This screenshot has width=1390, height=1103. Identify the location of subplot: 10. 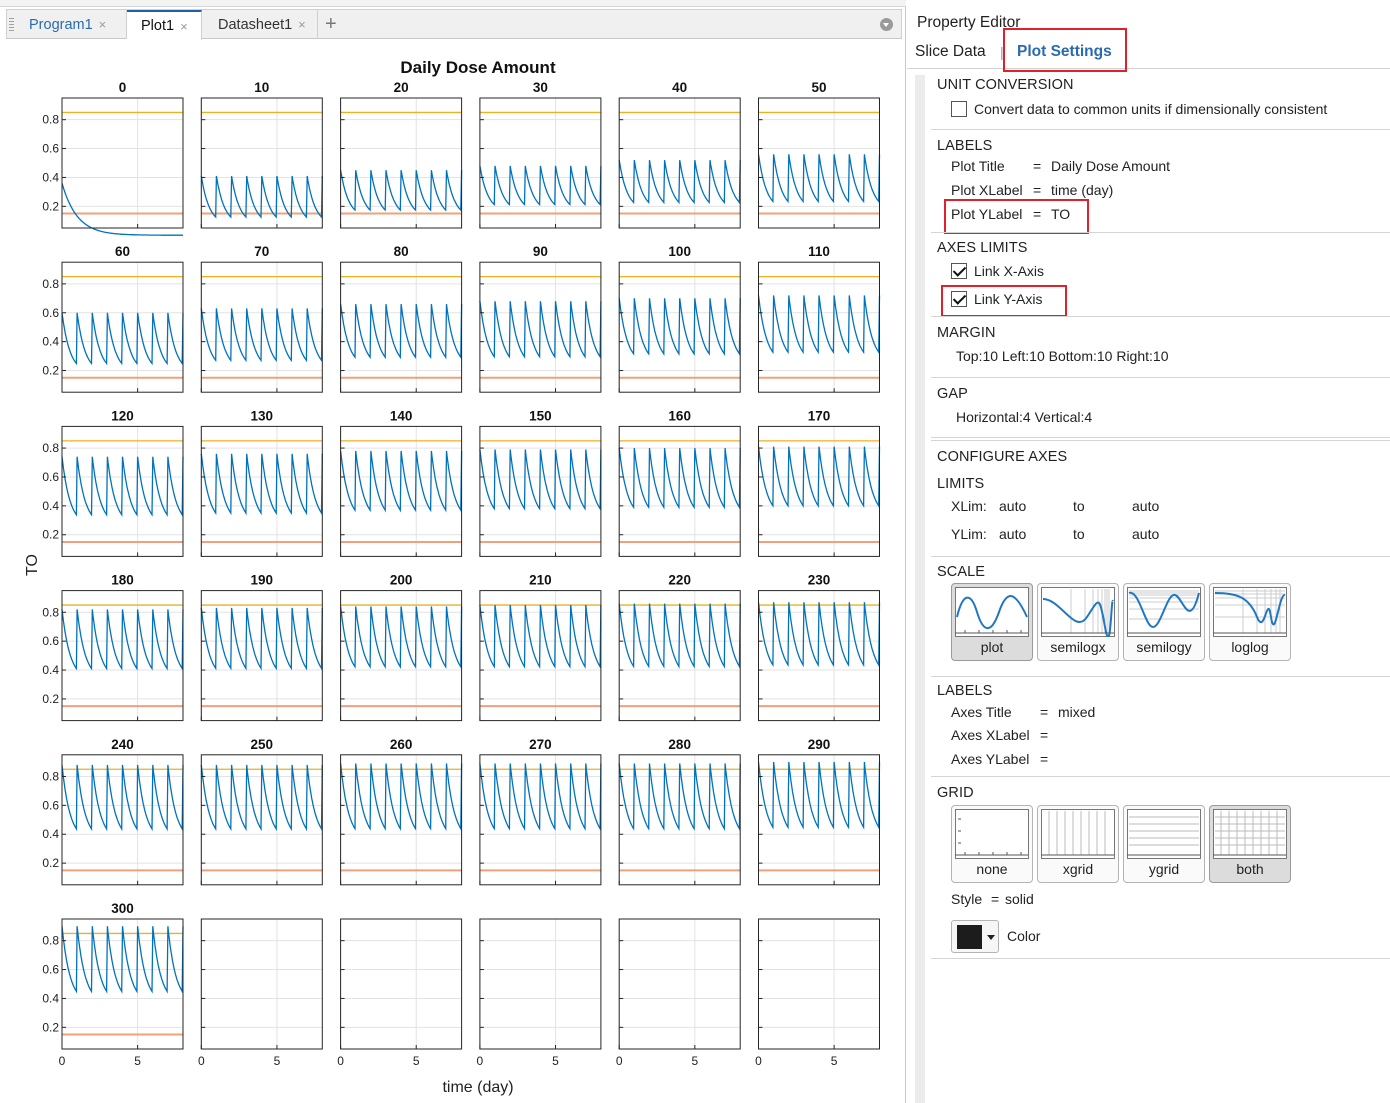
(261, 154).